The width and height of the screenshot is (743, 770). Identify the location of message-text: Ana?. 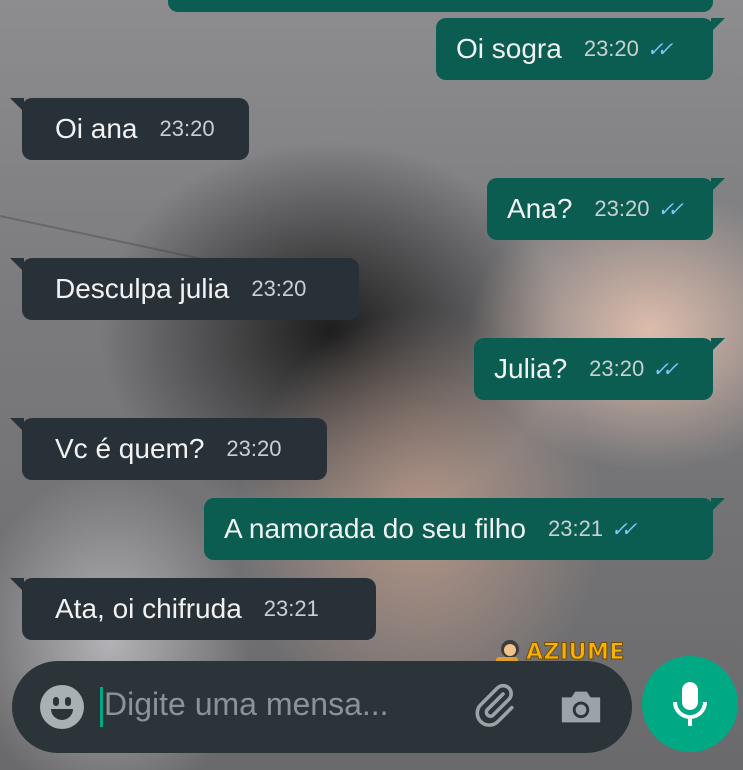
(540, 208).